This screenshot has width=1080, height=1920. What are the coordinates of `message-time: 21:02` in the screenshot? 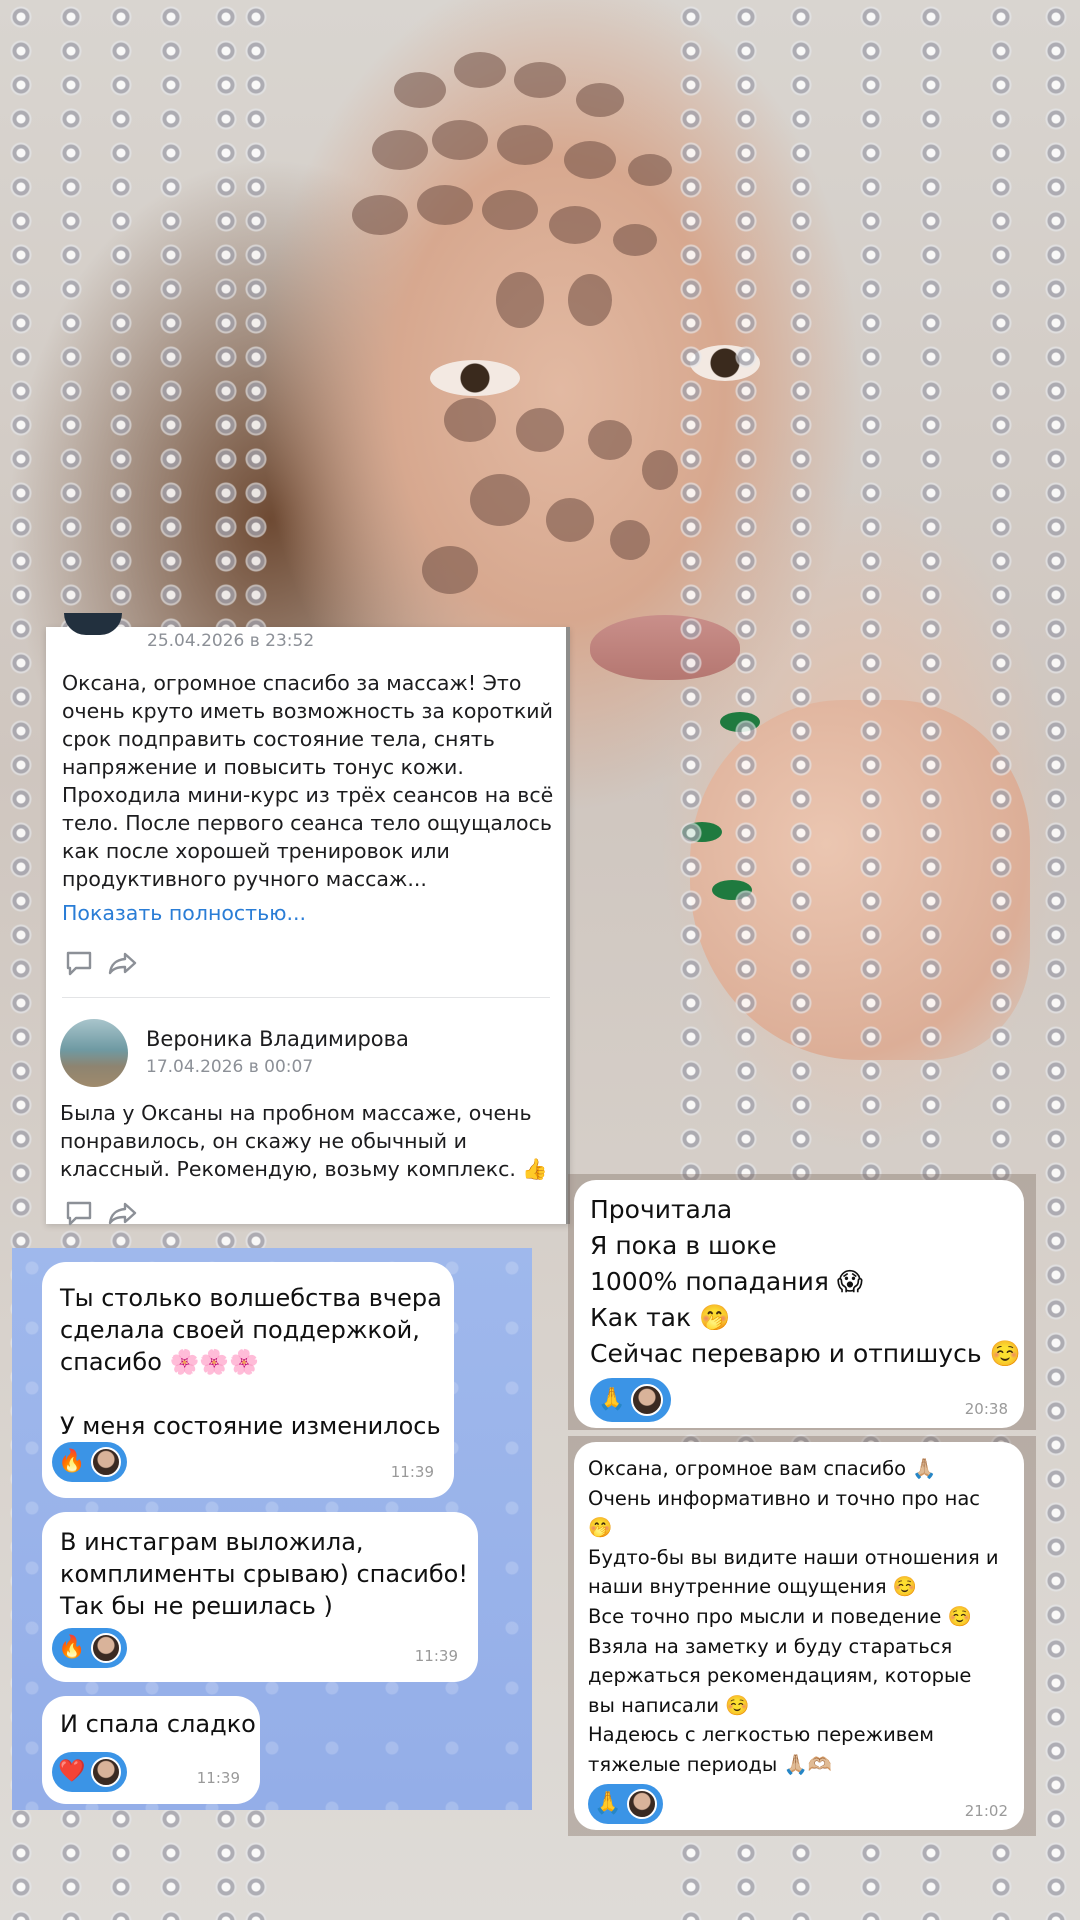 It's located at (986, 1811).